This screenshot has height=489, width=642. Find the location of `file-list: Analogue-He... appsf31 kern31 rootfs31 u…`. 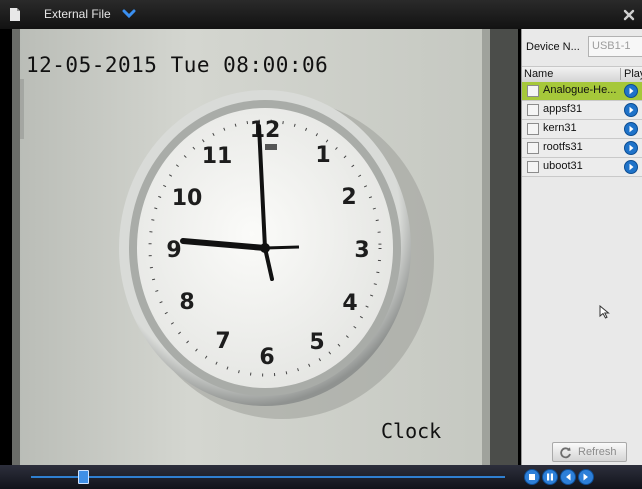

file-list: Analogue-He... appsf31 kern31 rootfs31 u… is located at coordinates (582, 129).